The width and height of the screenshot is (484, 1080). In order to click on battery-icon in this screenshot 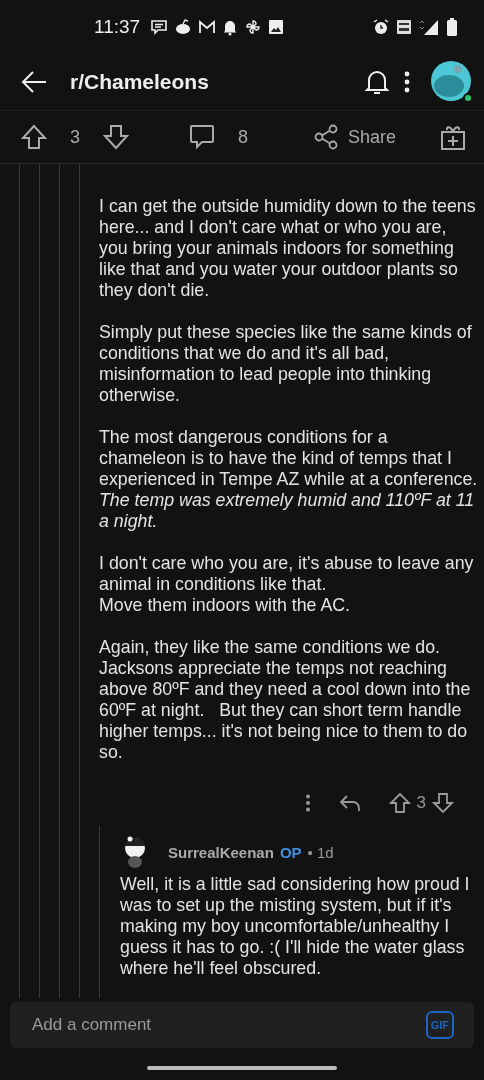, I will do `click(452, 27)`.